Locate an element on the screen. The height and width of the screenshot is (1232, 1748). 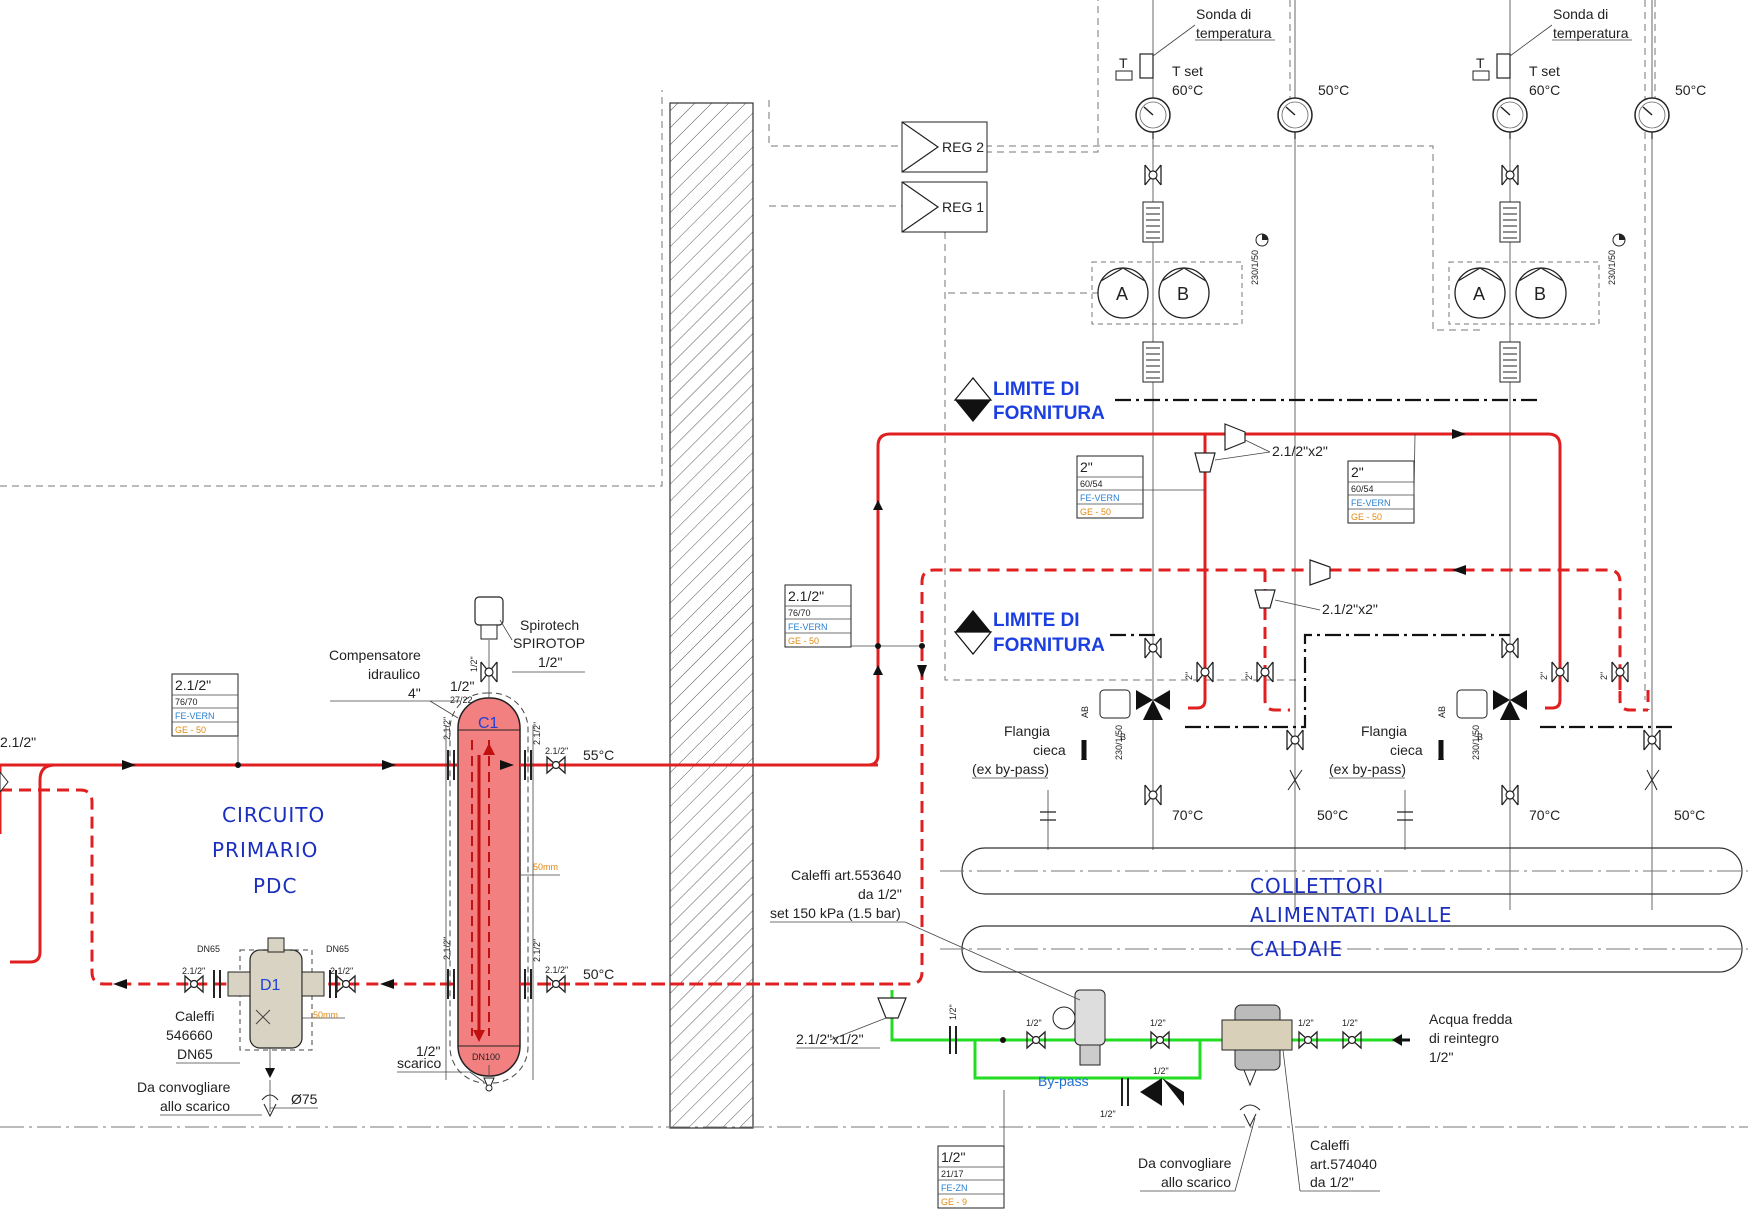
svg-text: Flangia is located at coordinates (1384, 731).